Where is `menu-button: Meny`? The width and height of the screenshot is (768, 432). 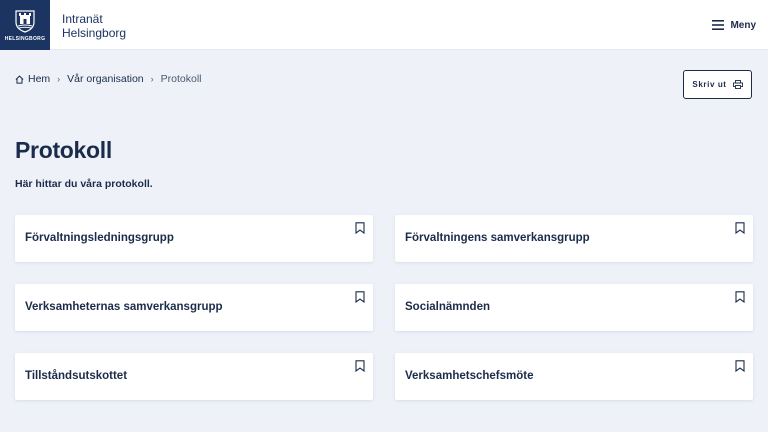 menu-button: Meny is located at coordinates (734, 25).